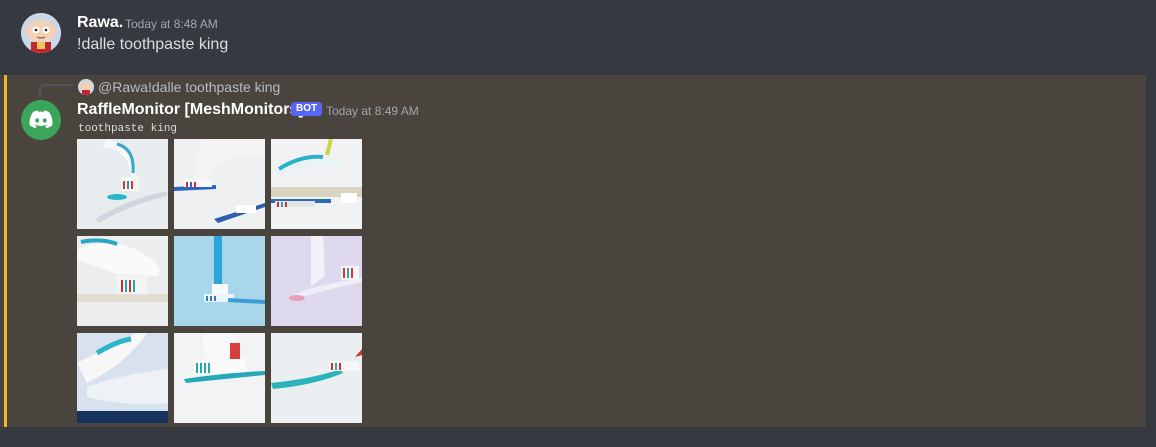  Describe the element at coordinates (307, 109) in the screenshot. I see `bot-badge: BOT` at that location.